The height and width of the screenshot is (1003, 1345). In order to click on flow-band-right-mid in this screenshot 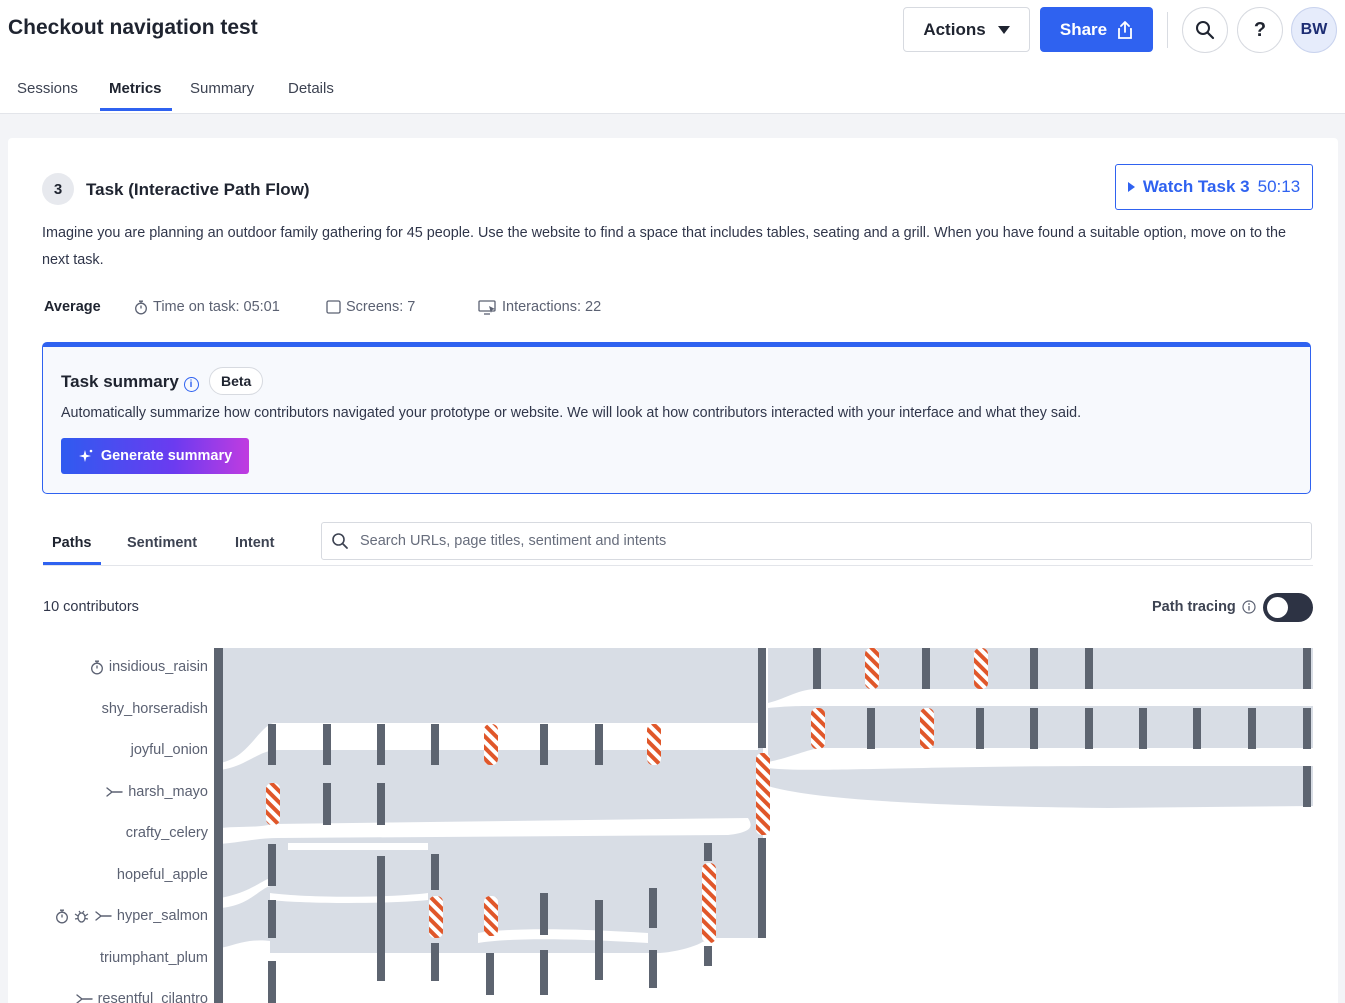, I will do `click(1040, 734)`.